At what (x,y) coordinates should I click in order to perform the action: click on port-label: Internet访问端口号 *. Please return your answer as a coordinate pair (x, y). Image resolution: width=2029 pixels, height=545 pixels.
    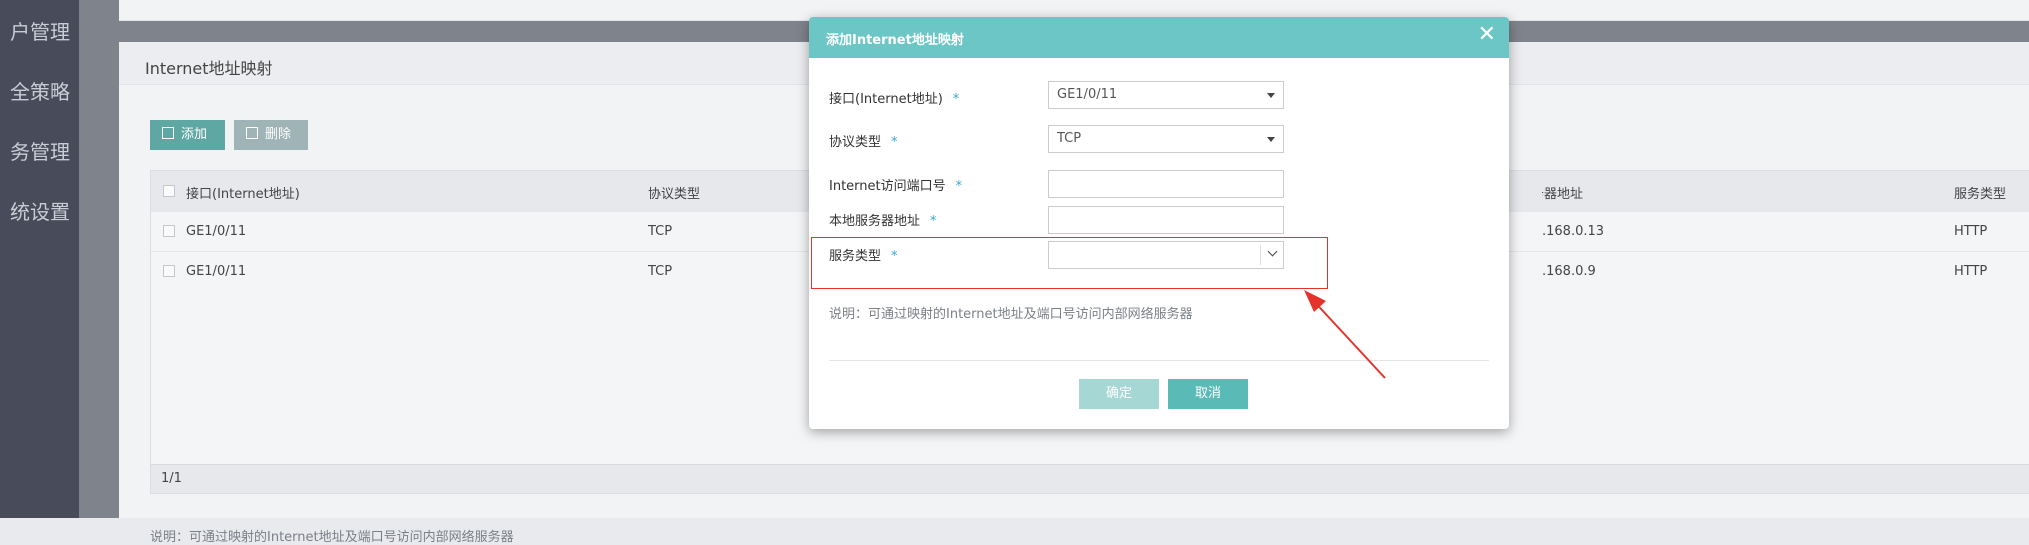
    Looking at the image, I should click on (895, 184).